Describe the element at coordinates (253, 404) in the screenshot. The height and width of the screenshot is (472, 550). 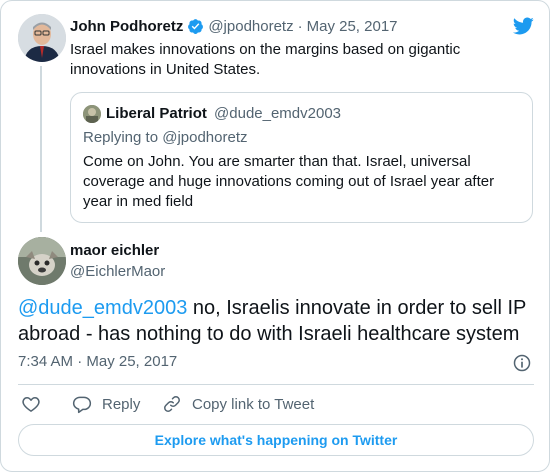
I see `copy-link-label: Copy link to Tweet` at that location.